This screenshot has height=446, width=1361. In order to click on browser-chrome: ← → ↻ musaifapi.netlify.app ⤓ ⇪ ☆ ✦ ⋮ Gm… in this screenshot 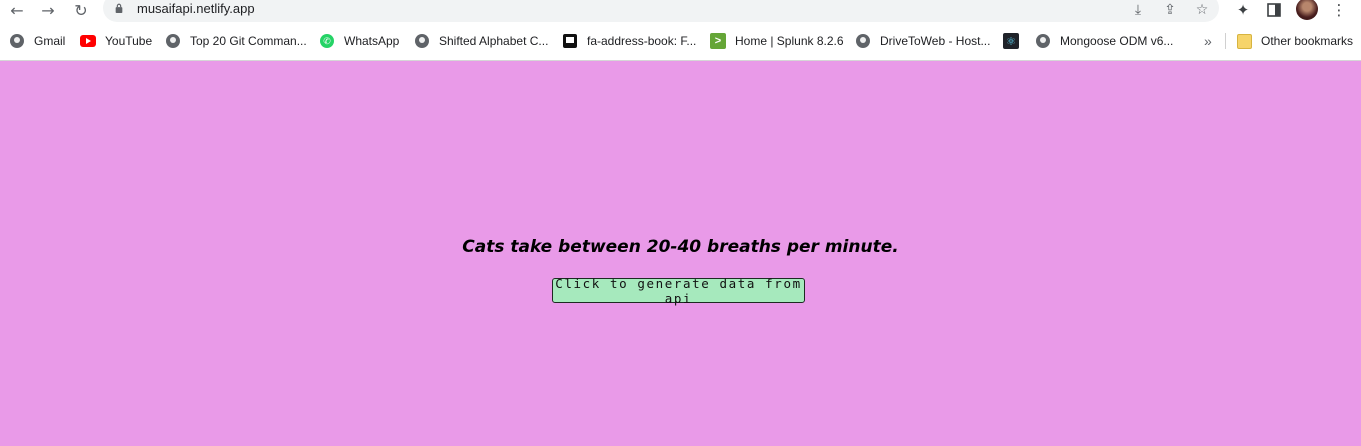, I will do `click(680, 30)`.